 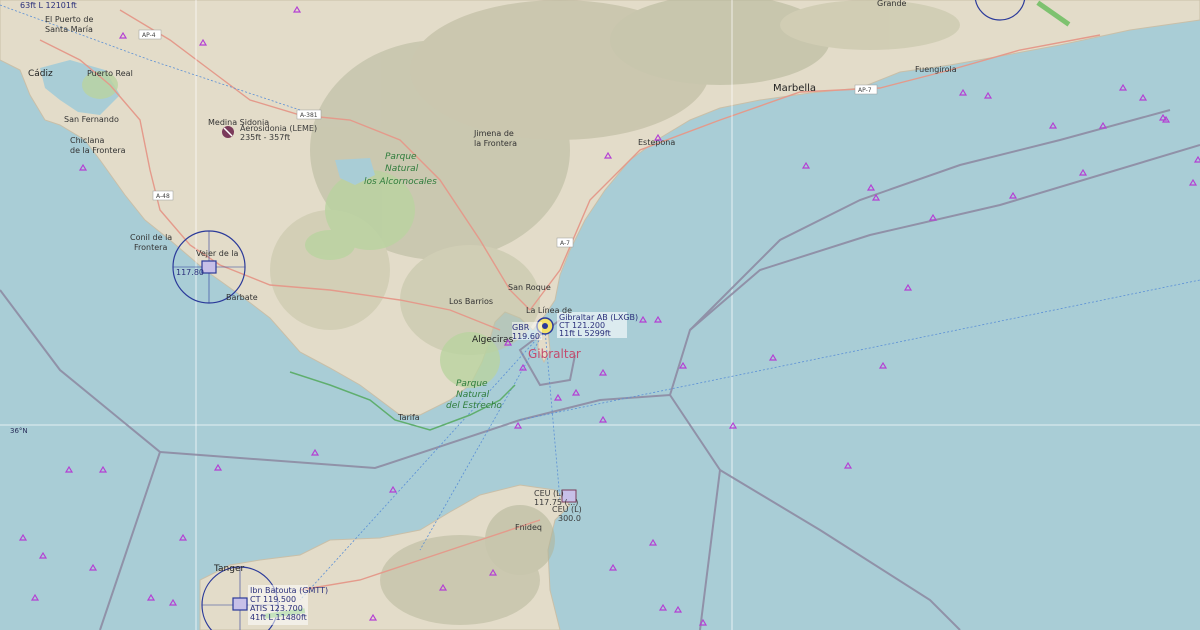 I want to click on gmtt-ct: CT 119.500, so click(x=273, y=599).